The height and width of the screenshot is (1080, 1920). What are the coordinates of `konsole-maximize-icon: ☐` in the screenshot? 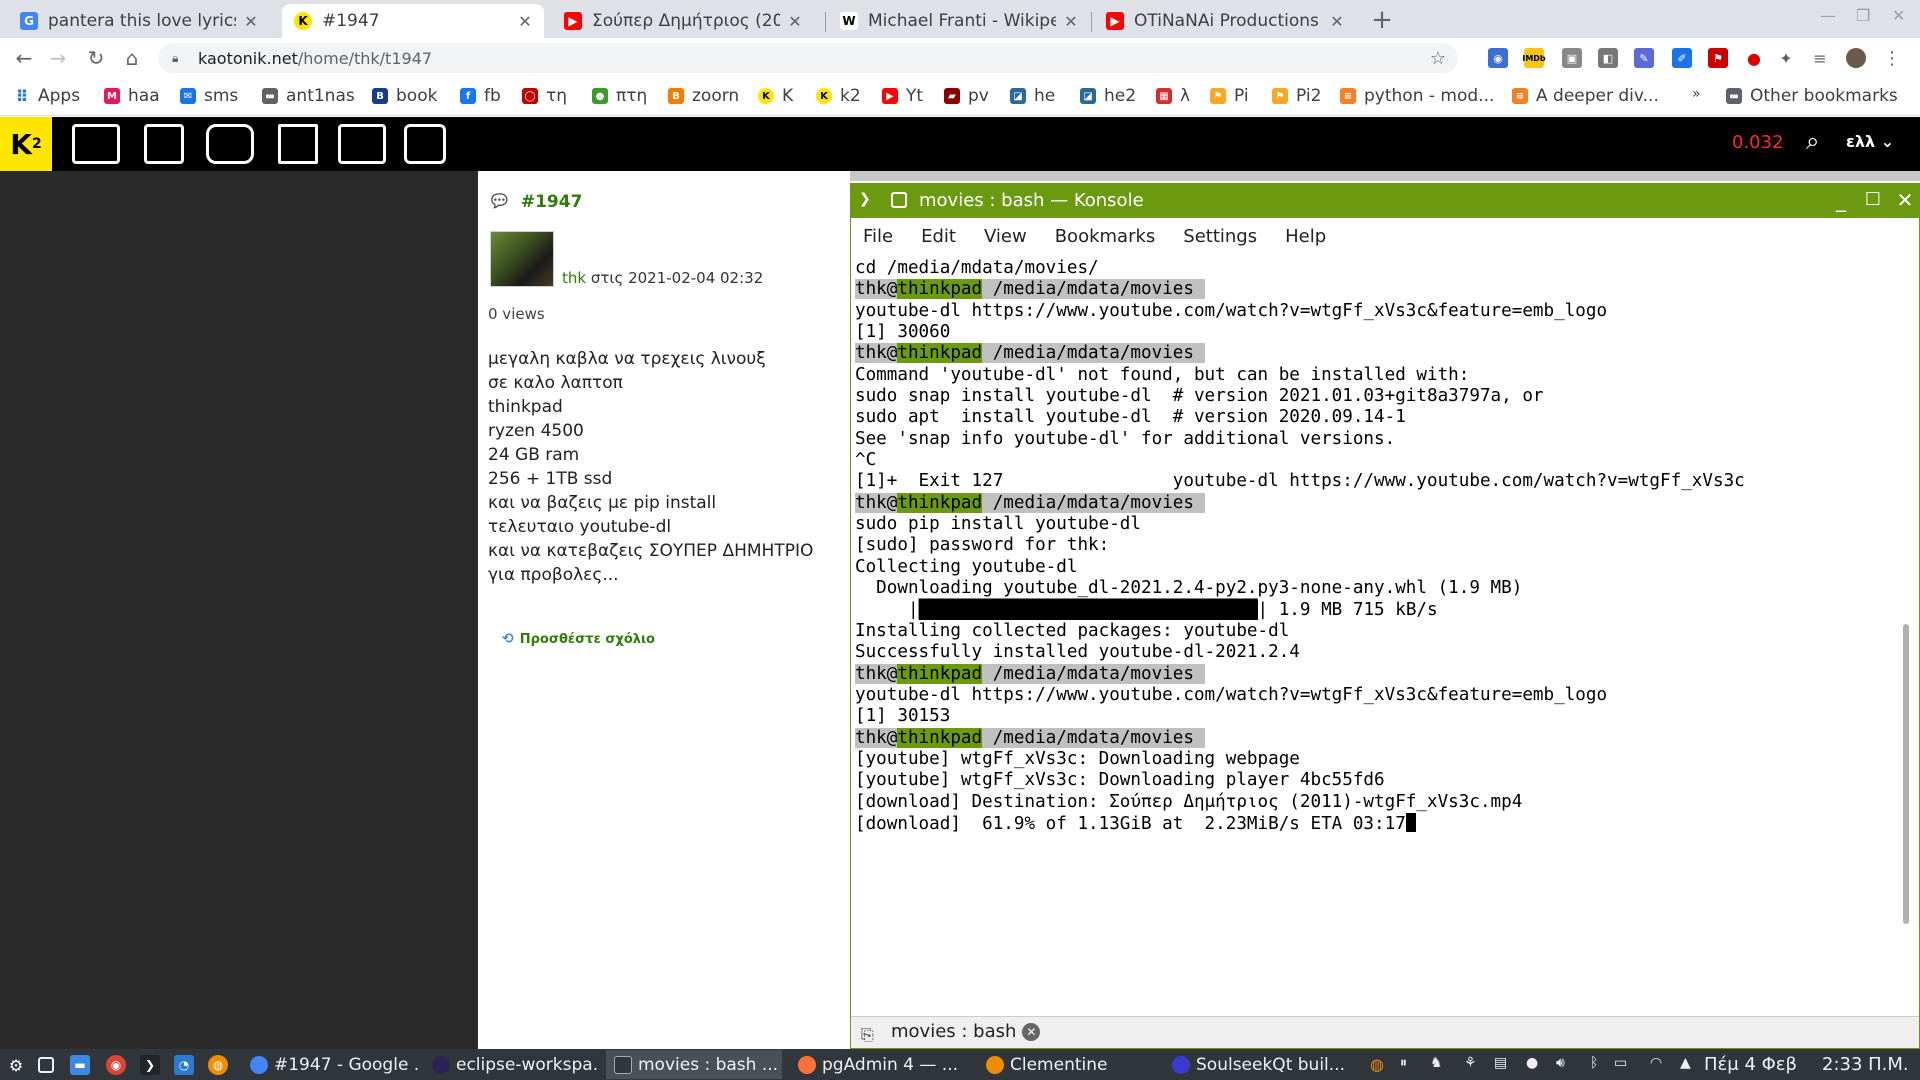 It's located at (1873, 200).